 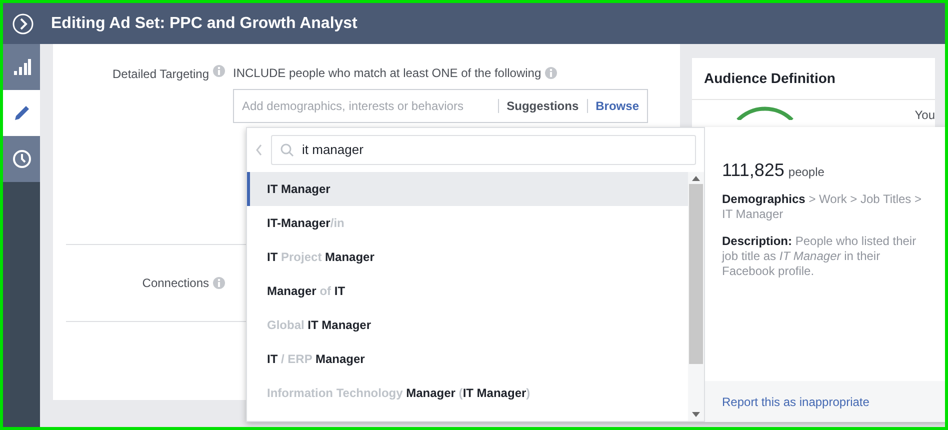 I want to click on suggestions-link: Suggestions, so click(x=542, y=106).